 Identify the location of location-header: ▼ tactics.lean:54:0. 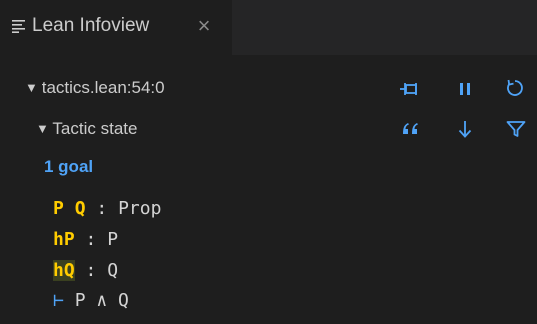
(95, 88).